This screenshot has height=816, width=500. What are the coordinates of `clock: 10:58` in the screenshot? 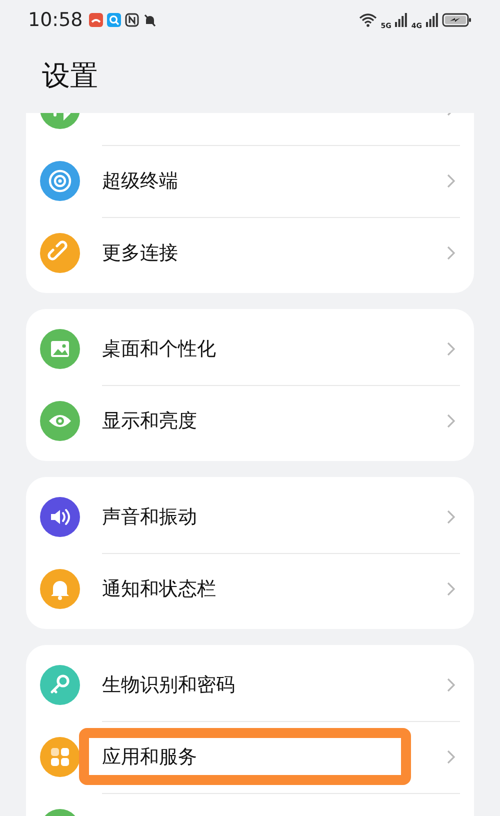 It's located at (55, 20).